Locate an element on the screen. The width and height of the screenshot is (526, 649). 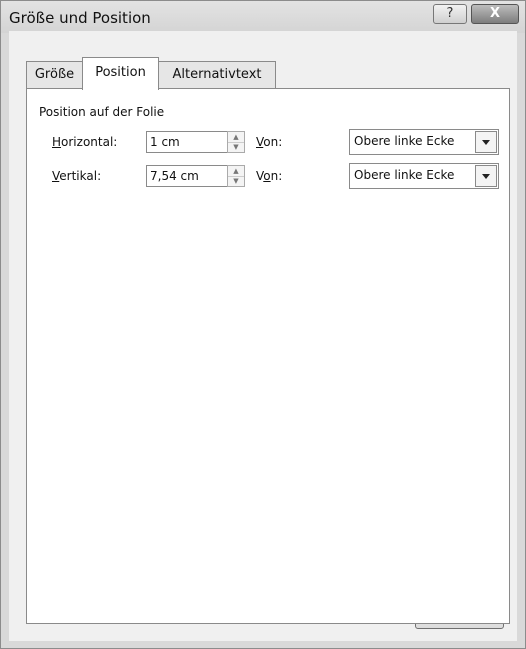
tab-groesse: Größe is located at coordinates (54, 74).